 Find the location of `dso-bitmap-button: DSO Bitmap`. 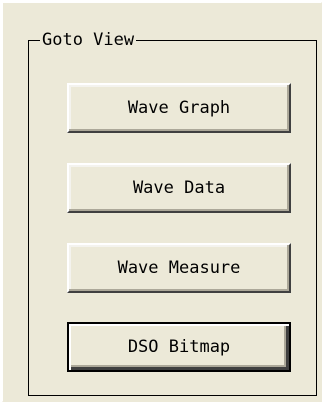

dso-bitmap-button: DSO Bitmap is located at coordinates (179, 347).